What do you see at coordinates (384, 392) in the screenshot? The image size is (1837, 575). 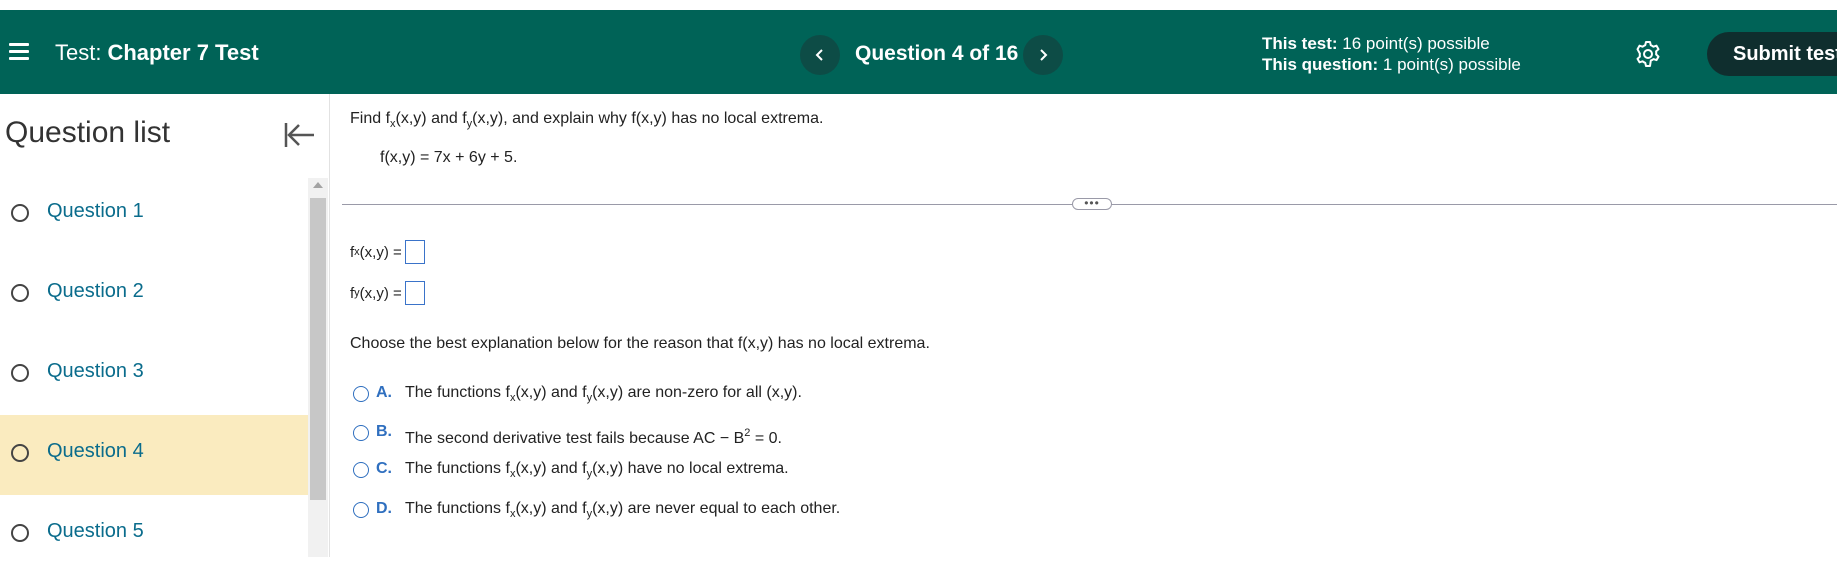 I see `option-letter: A.` at bounding box center [384, 392].